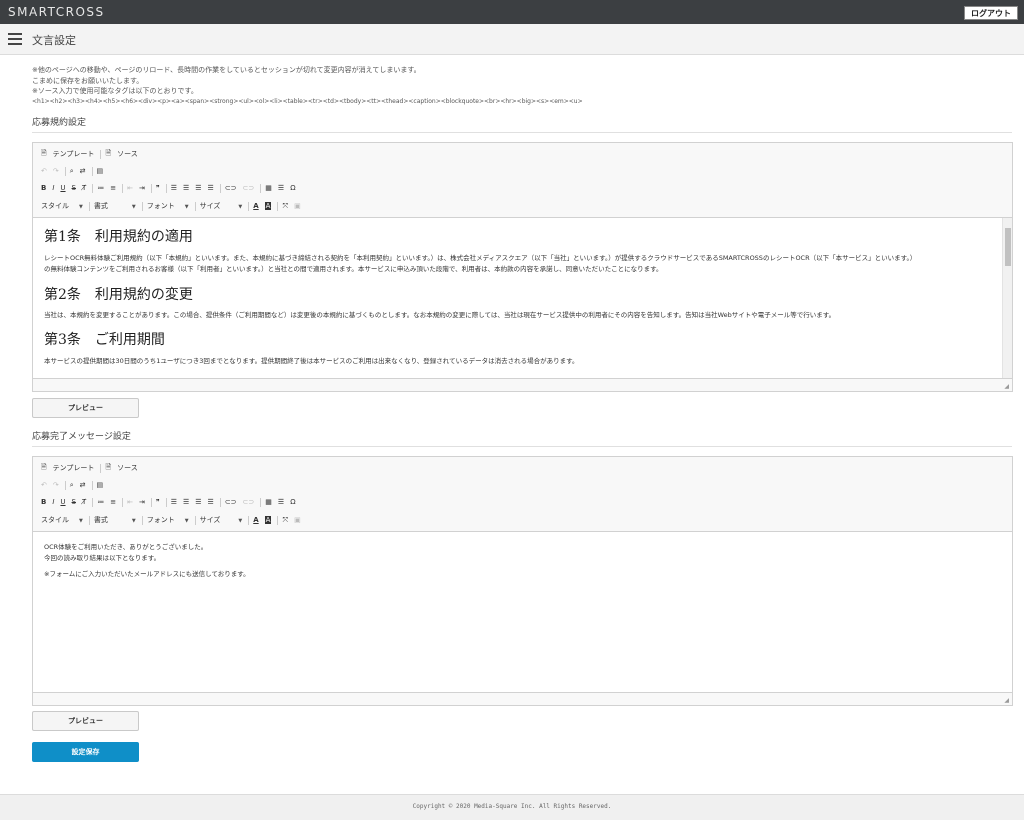  Describe the element at coordinates (54, 40) in the screenshot. I see `page-title: 文言設定` at that location.